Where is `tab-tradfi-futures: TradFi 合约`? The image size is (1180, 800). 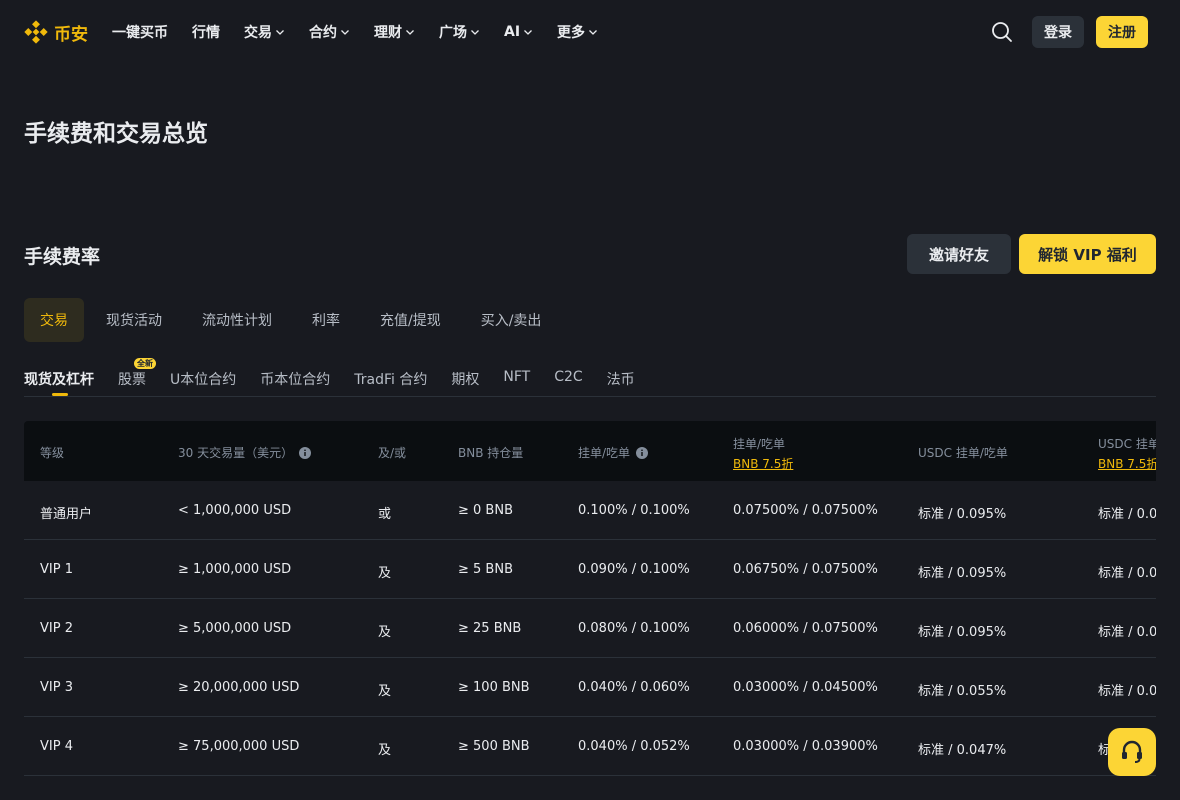
tab-tradfi-futures: TradFi 合约 is located at coordinates (390, 376).